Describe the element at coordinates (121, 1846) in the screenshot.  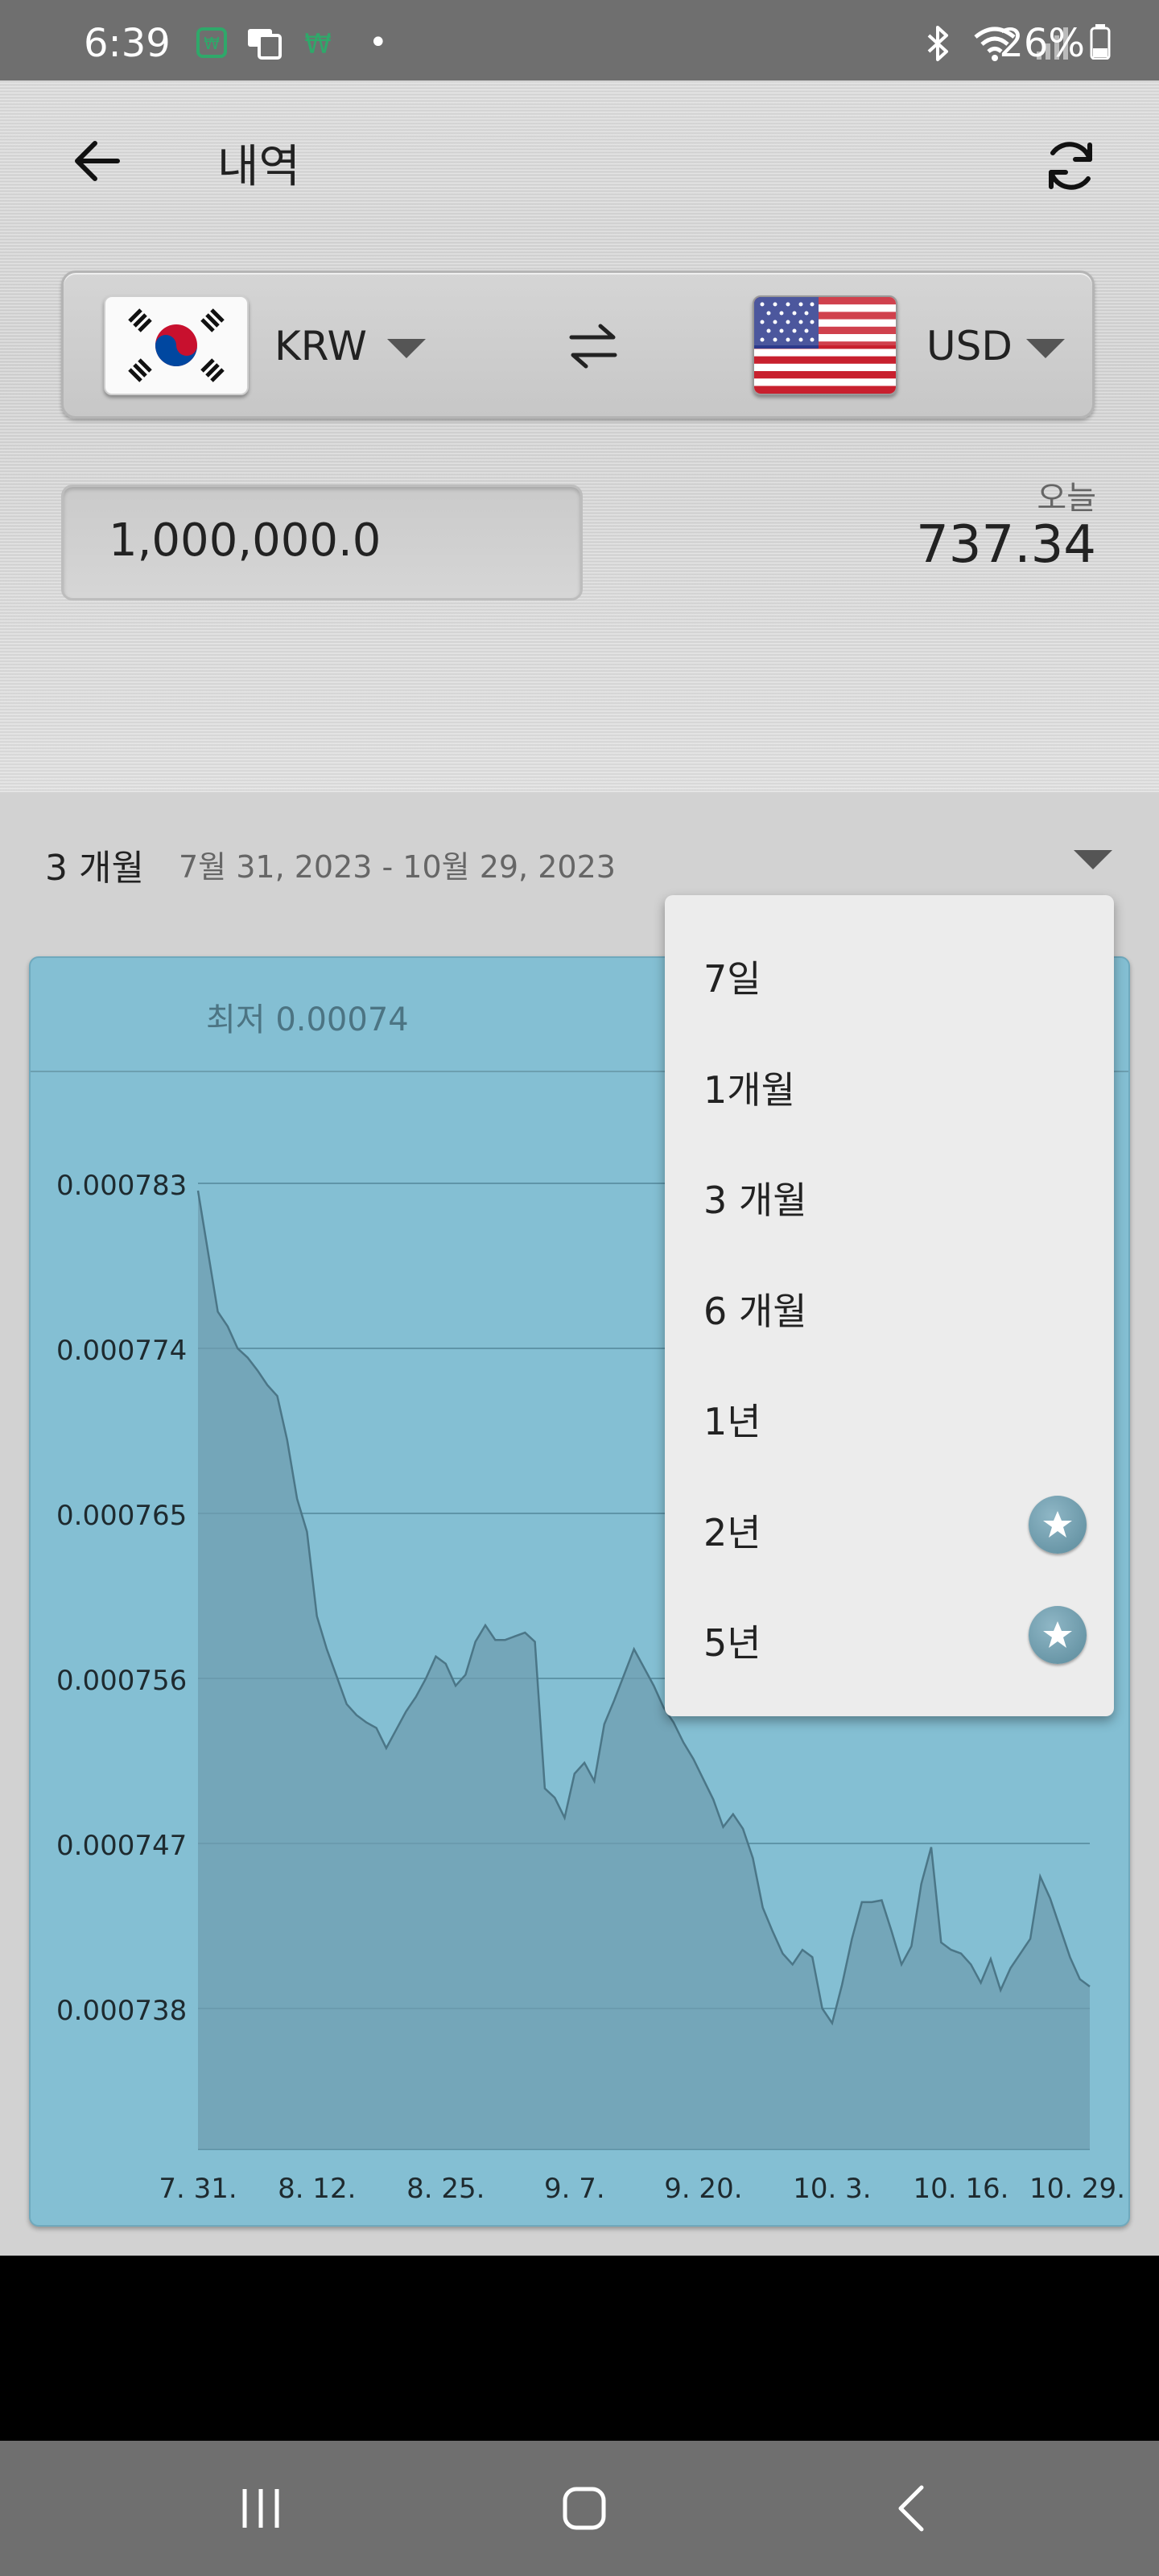
I see `y-tick-label: 0.000747` at that location.